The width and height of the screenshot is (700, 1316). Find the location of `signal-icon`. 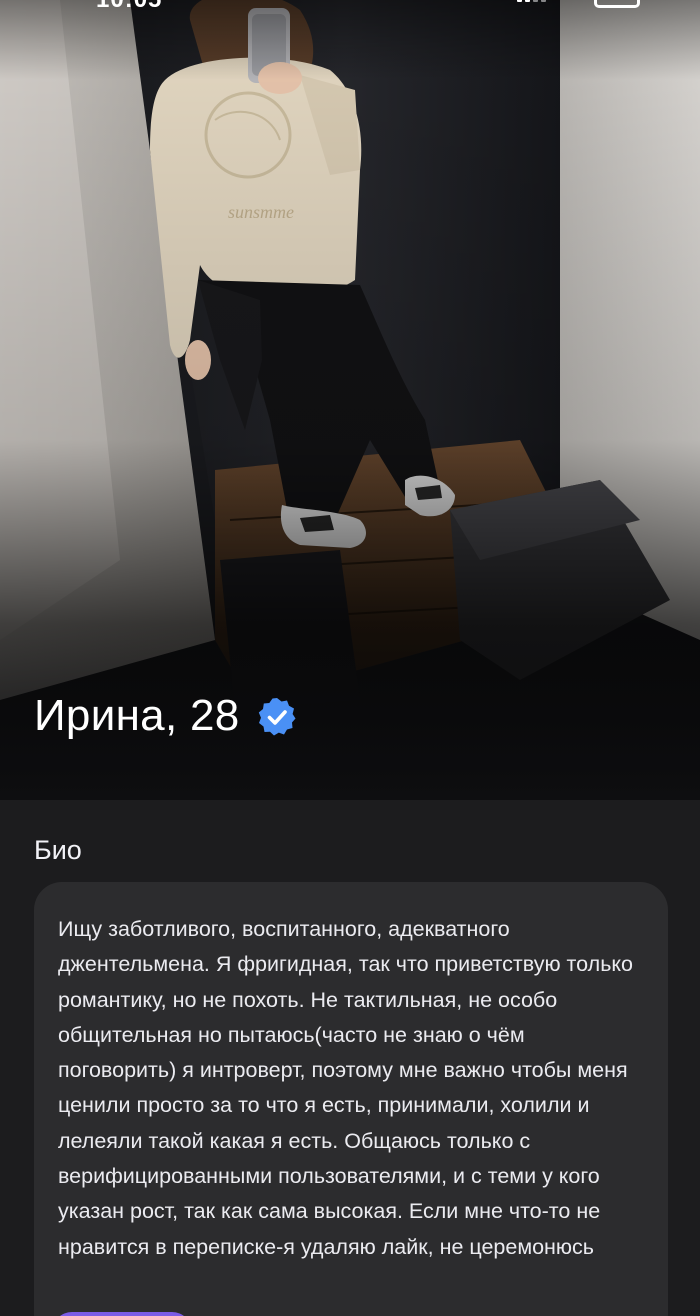

signal-icon is located at coordinates (531, 1).